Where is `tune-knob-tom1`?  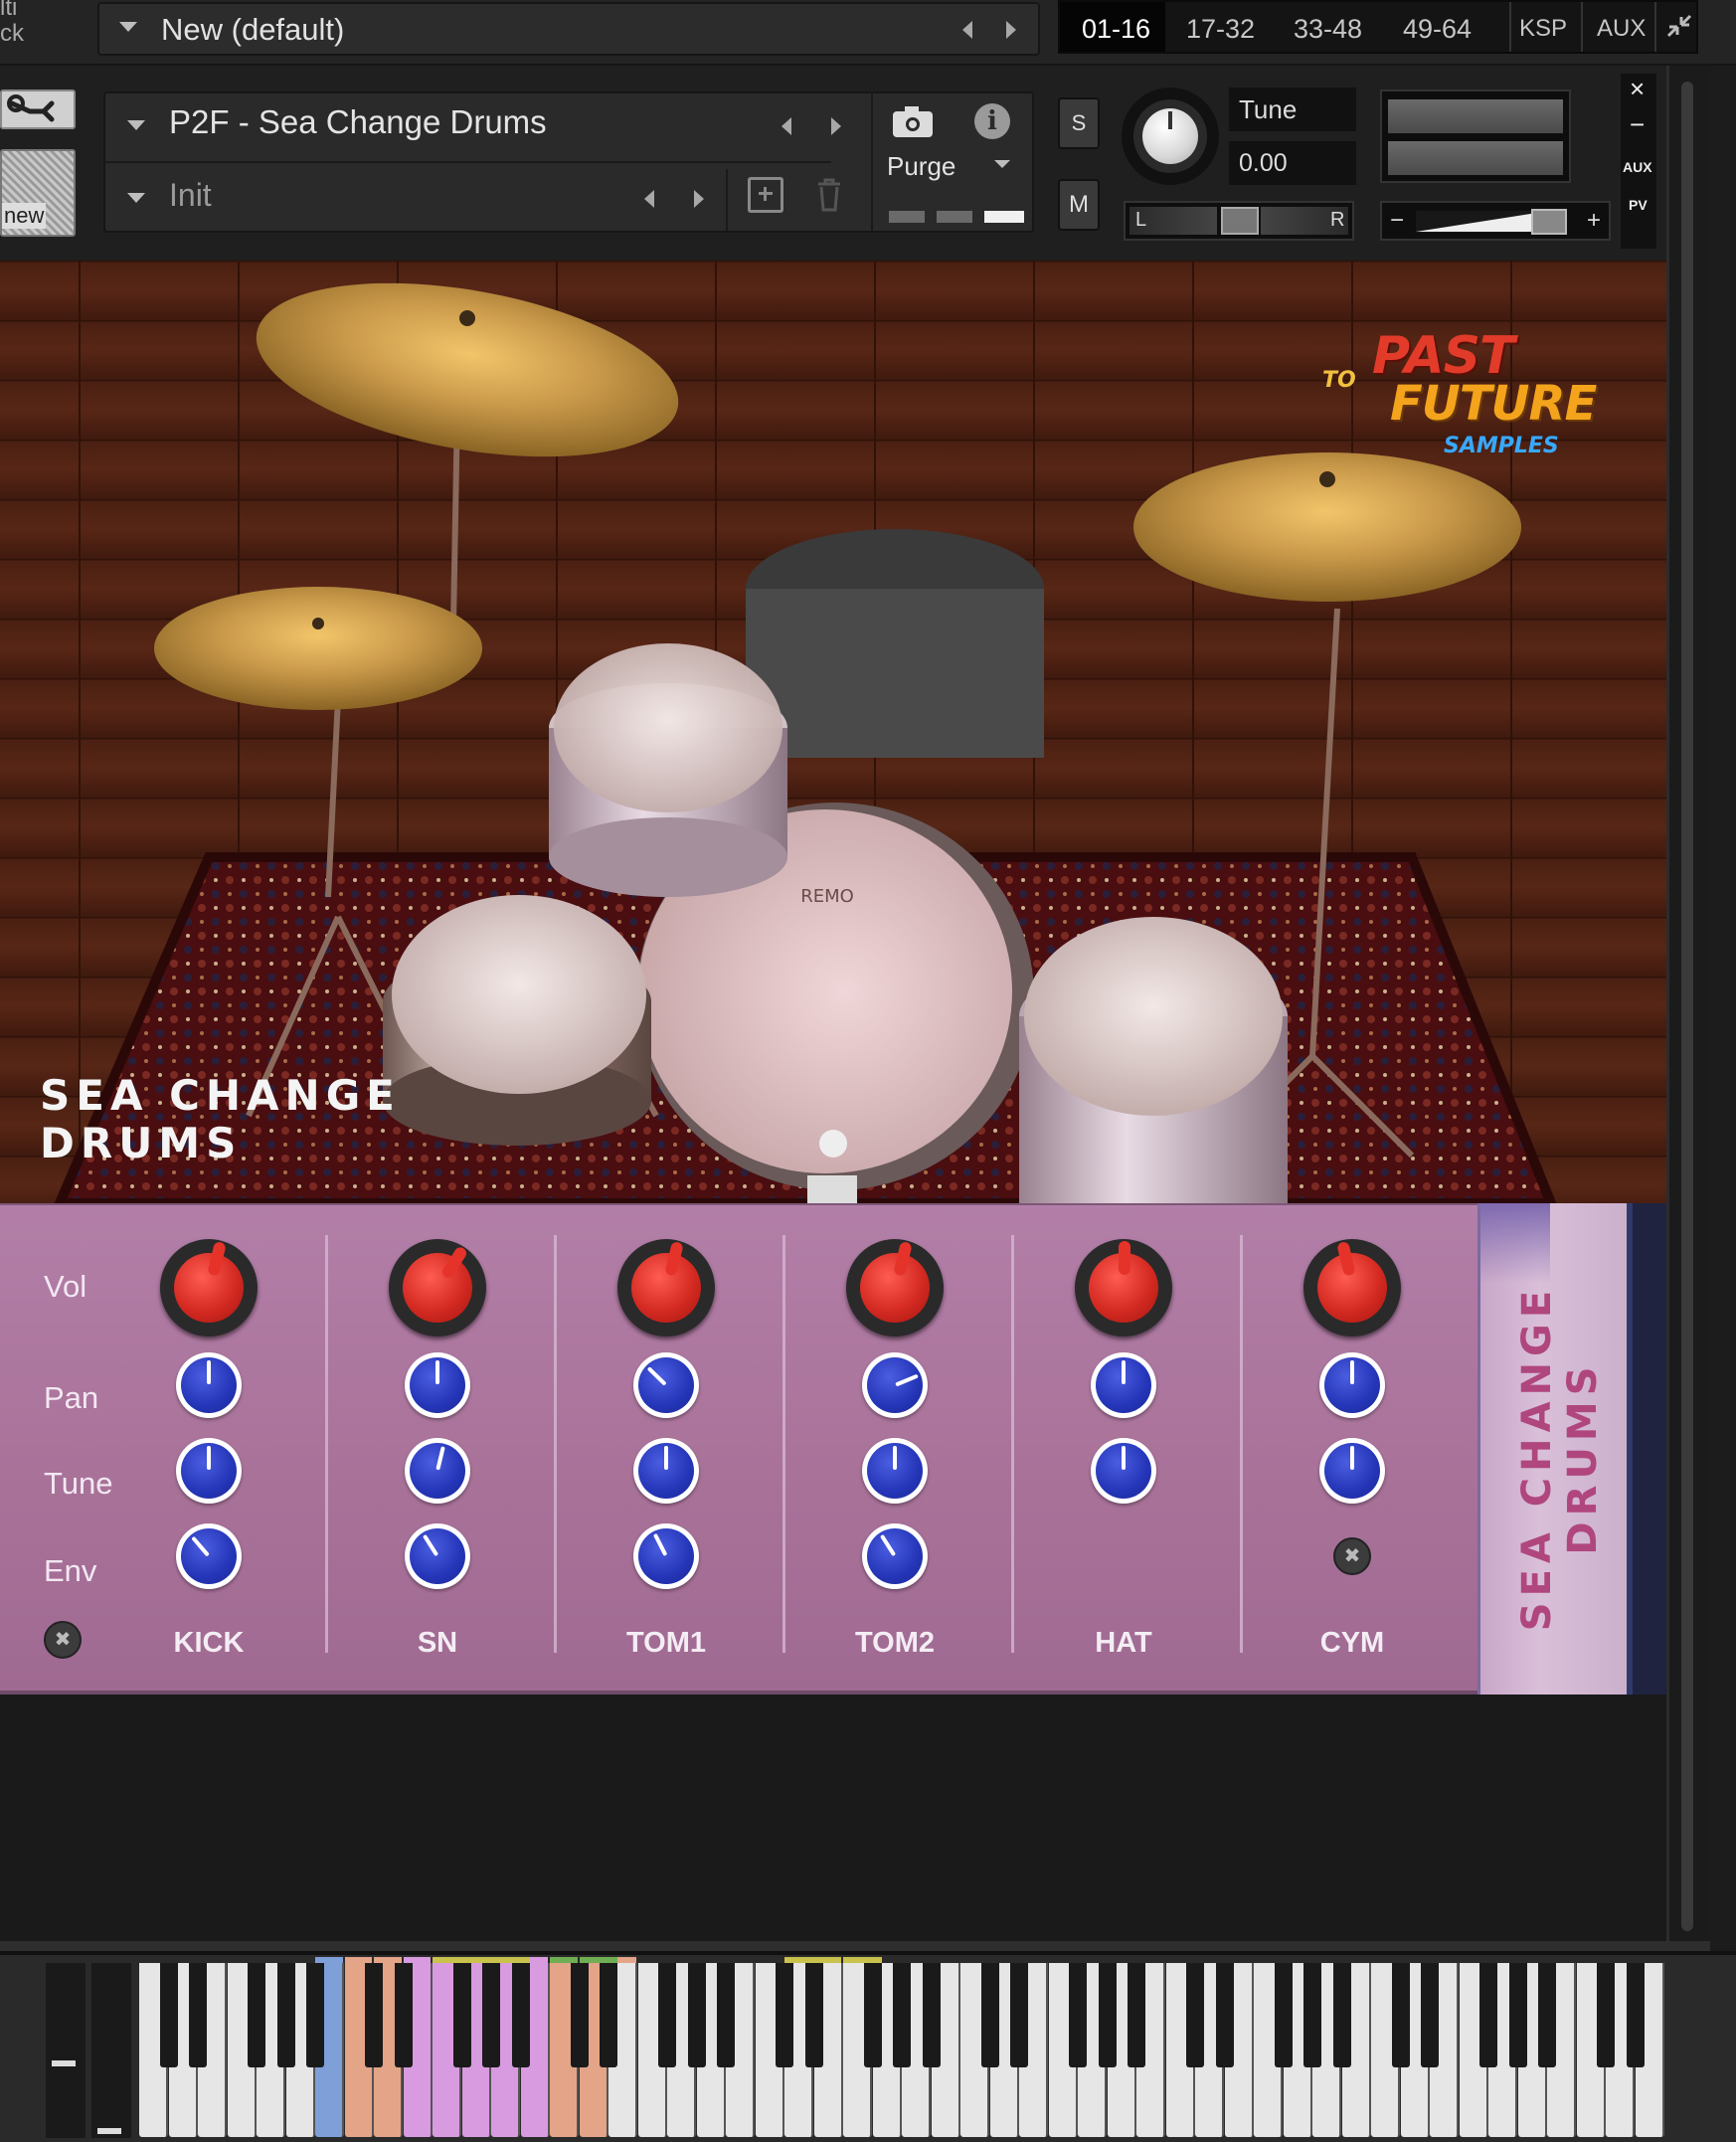
tune-knob-tom1 is located at coordinates (666, 1471).